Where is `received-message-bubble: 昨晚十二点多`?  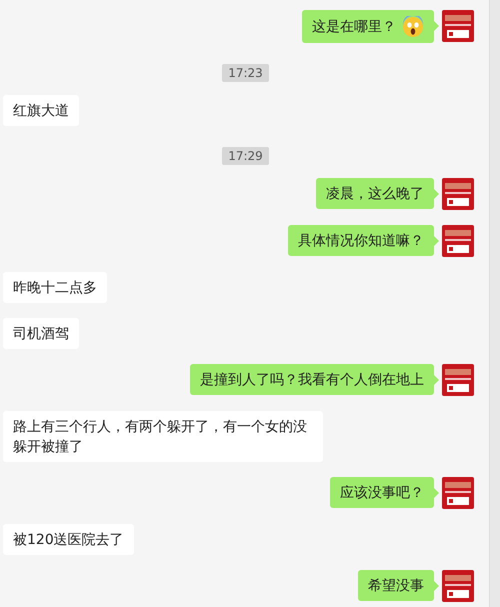 received-message-bubble: 昨晚十二点多 is located at coordinates (55, 287).